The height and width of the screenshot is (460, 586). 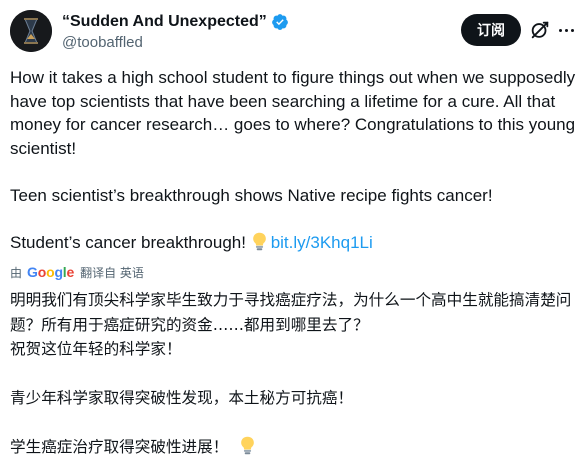 I want to click on translated-paragraph: 祝贺这位年轻的科学家！, so click(x=96, y=349).